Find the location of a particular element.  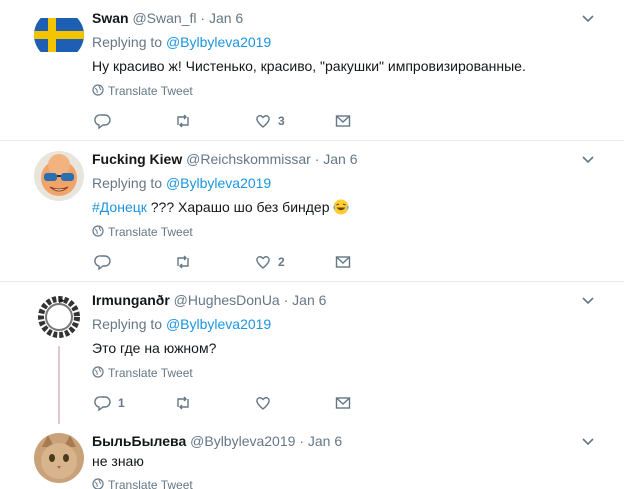

like-count: 3 is located at coordinates (281, 121).